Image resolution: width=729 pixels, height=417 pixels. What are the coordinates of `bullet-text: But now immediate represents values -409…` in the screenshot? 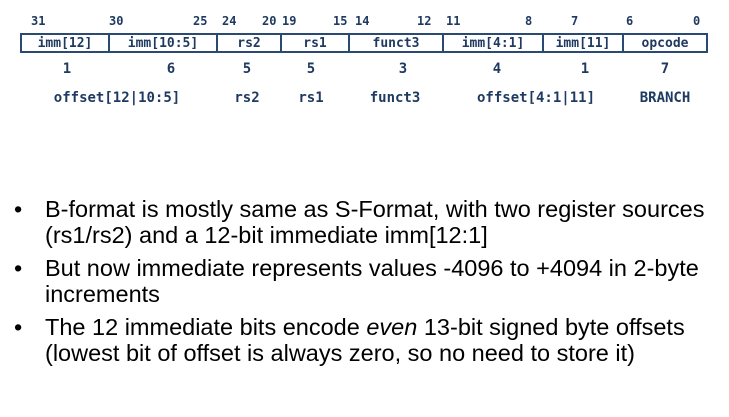 It's located at (372, 281).